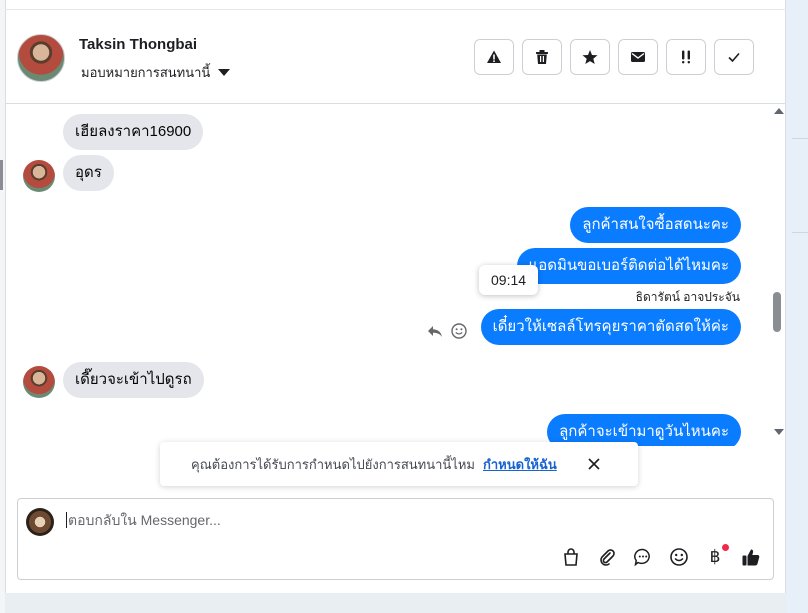 This screenshot has width=808, height=613. What do you see at coordinates (655, 225) in the screenshot?
I see `message-bubble-outgoing: ลูกค้าสนใจซื้อสดนะคะ` at bounding box center [655, 225].